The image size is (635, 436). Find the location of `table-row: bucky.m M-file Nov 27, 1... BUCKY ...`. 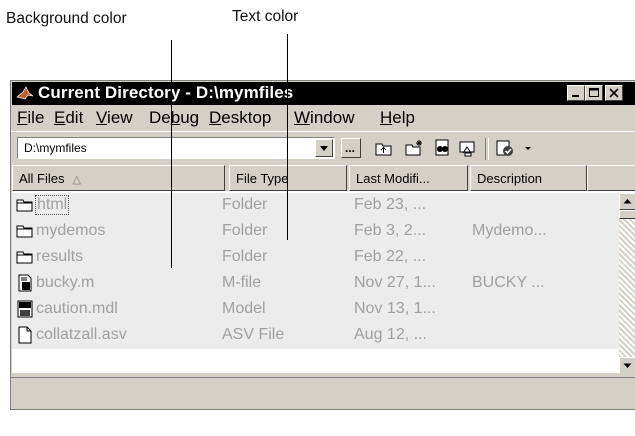

table-row: bucky.m M-file Nov 27, 1... BUCKY ... is located at coordinates (323, 284).